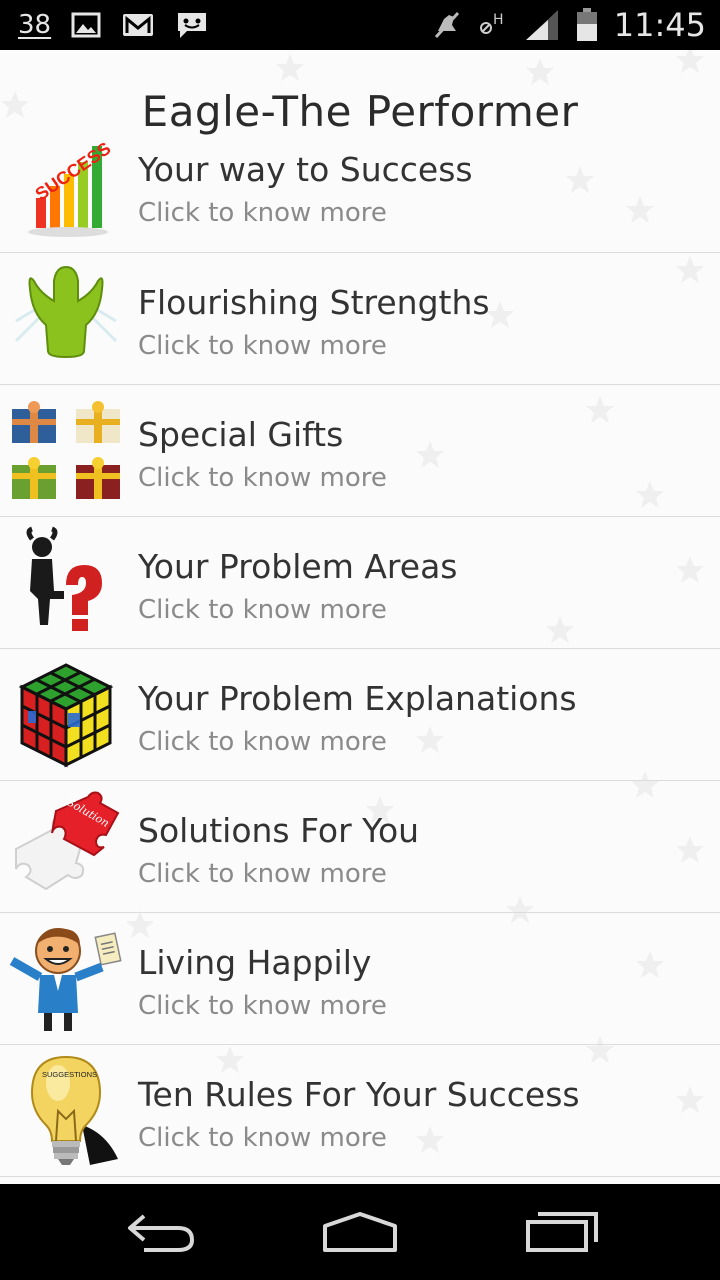 The image size is (720, 1280). I want to click on item-title: Your Problem Explanations, so click(357, 698).